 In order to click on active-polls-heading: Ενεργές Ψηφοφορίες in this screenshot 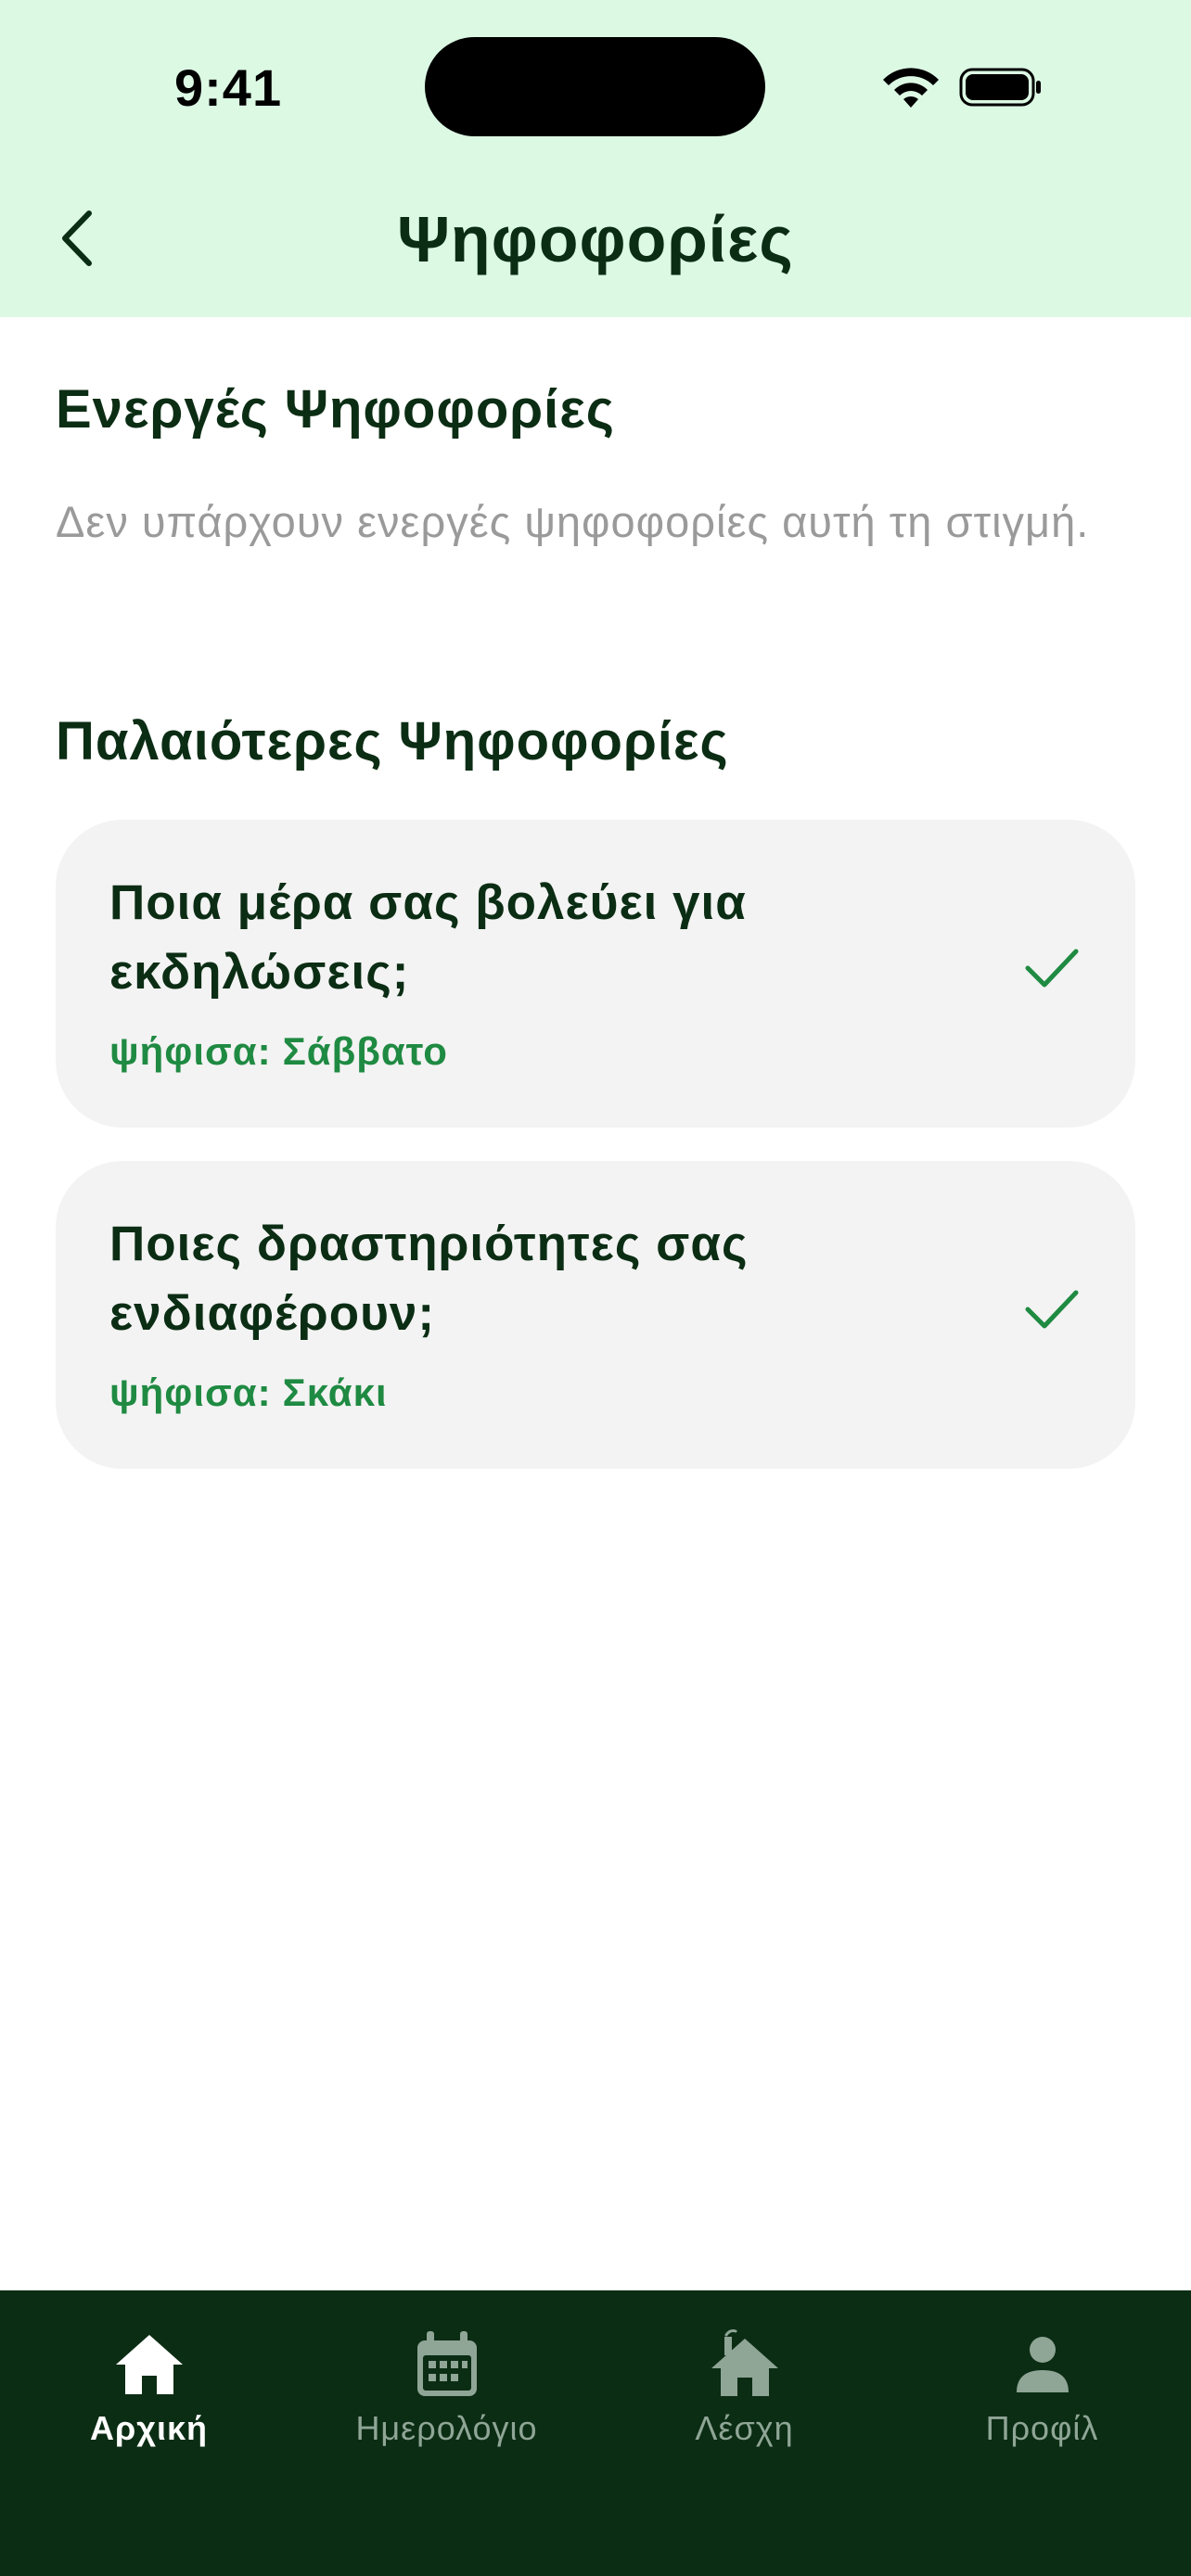, I will do `click(335, 410)`.